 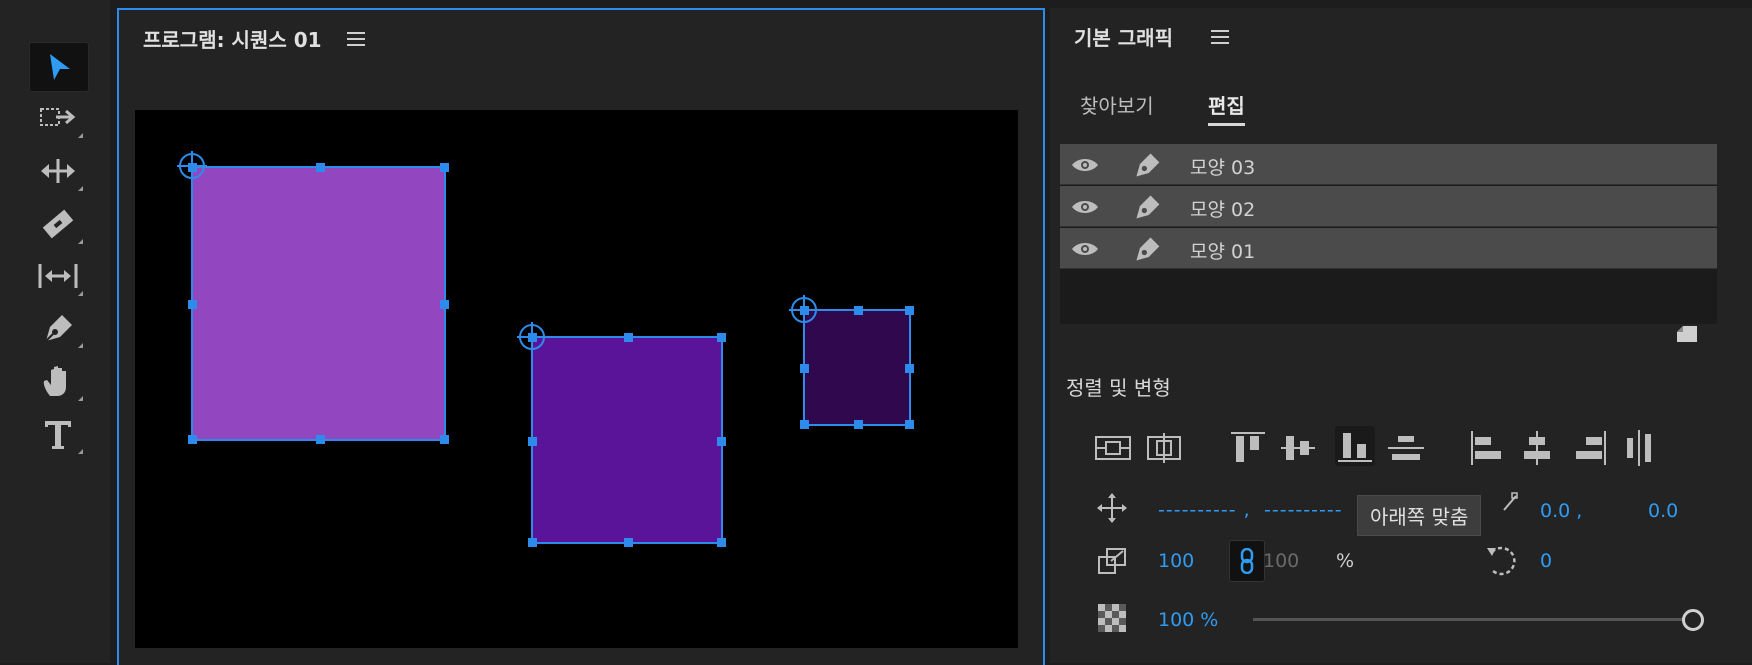 I want to click on pen-tool, so click(x=58, y=328).